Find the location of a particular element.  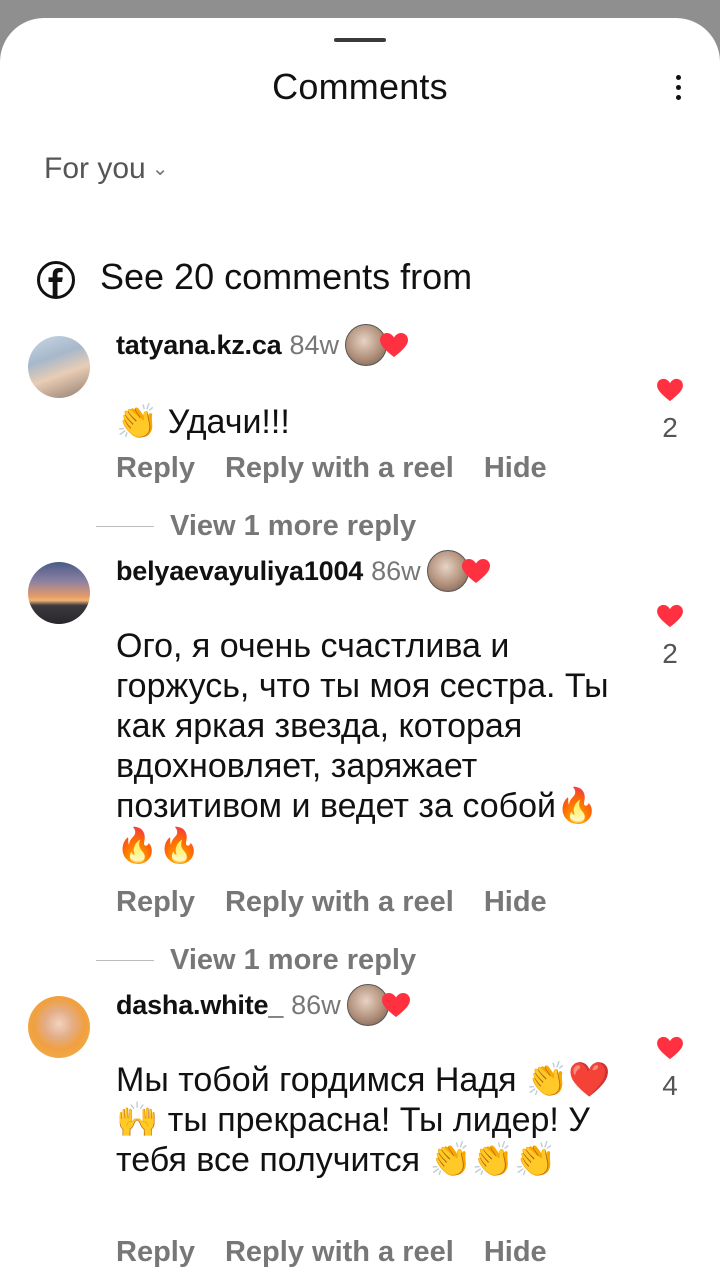

comment-meta: dasha.white_ 86w is located at coordinates (264, 1008).